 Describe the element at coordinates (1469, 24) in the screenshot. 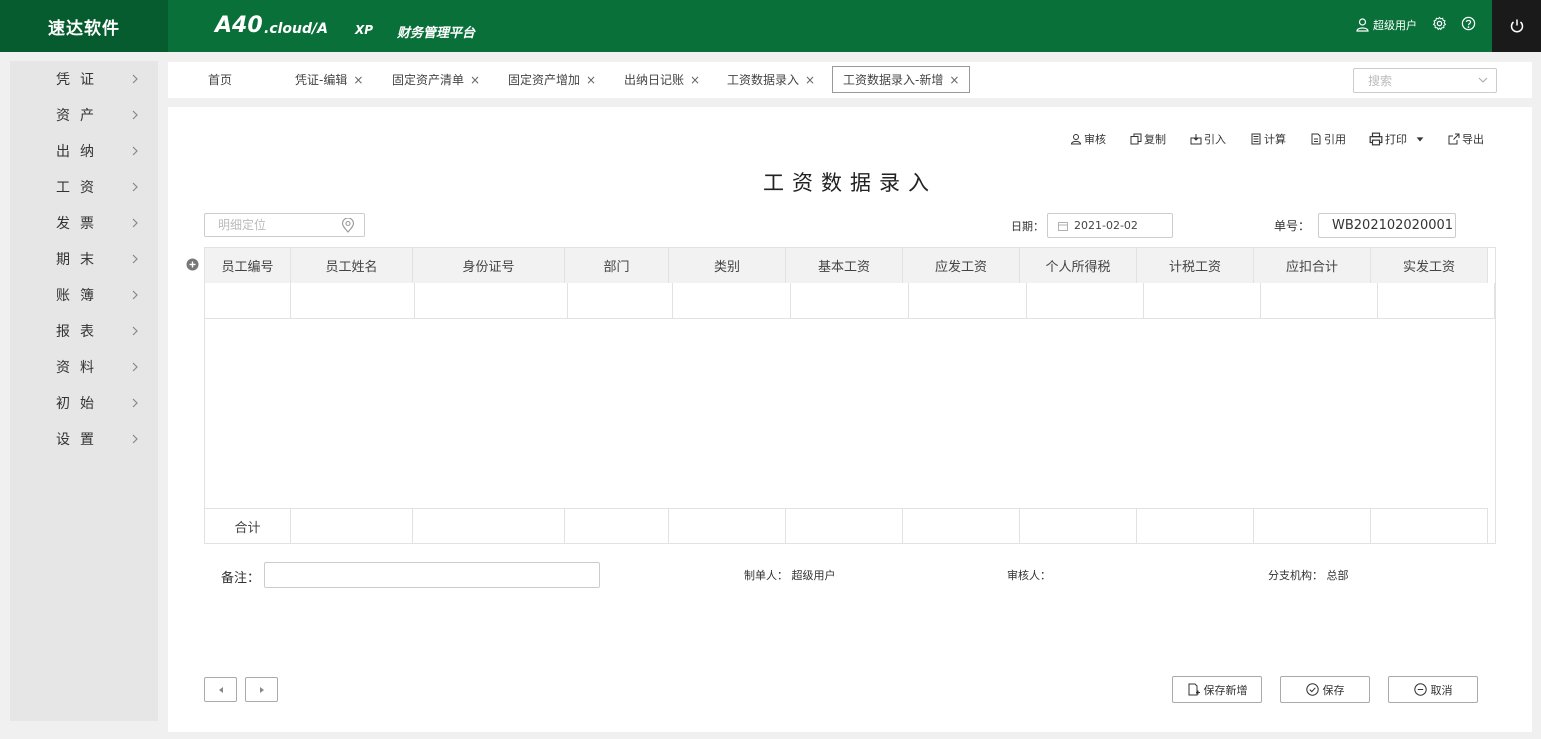

I see `help-icon` at that location.